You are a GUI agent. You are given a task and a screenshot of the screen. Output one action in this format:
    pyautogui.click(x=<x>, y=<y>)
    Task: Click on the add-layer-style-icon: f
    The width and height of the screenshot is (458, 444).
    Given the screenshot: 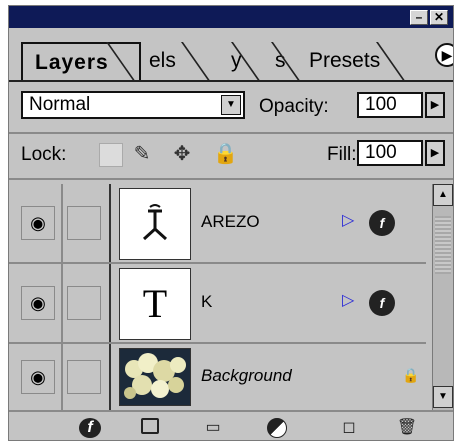 What is the action you would take?
    pyautogui.click(x=90, y=428)
    